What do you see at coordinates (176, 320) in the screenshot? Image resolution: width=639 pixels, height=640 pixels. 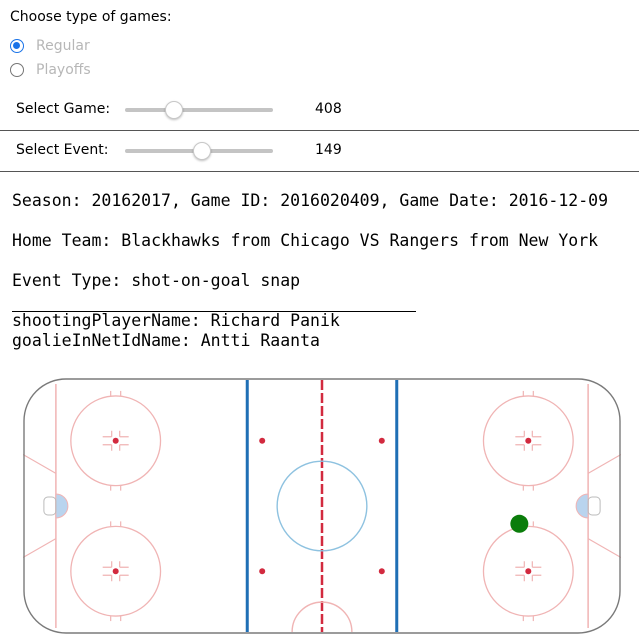 I see `shooter-info: shootingPlayerName: Richard Panik` at bounding box center [176, 320].